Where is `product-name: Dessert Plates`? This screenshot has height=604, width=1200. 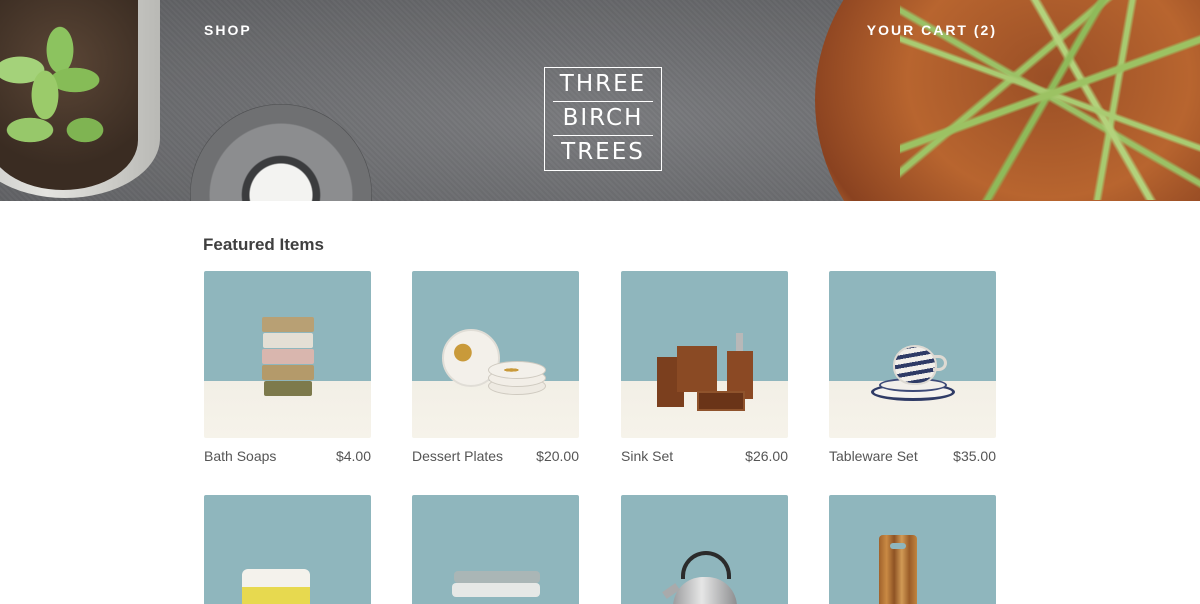 product-name: Dessert Plates is located at coordinates (457, 456).